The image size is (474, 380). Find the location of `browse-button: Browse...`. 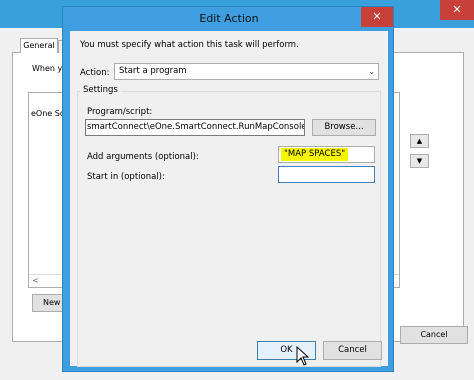

browse-button: Browse... is located at coordinates (344, 127).